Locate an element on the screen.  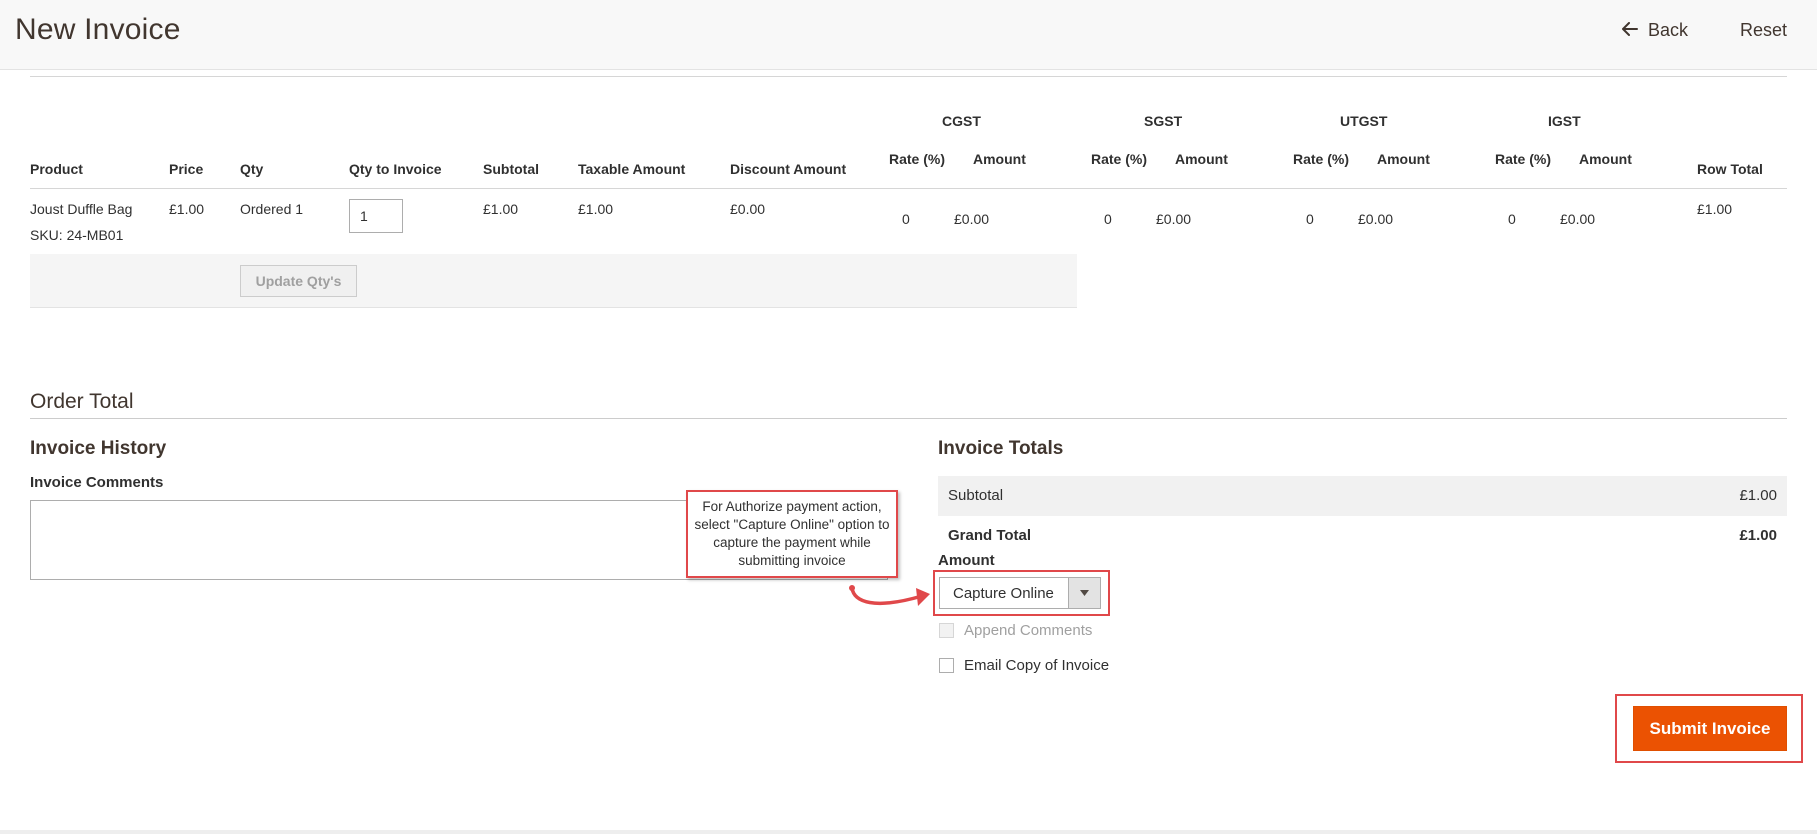
row-taxable-amount: £1.00 is located at coordinates (596, 209).